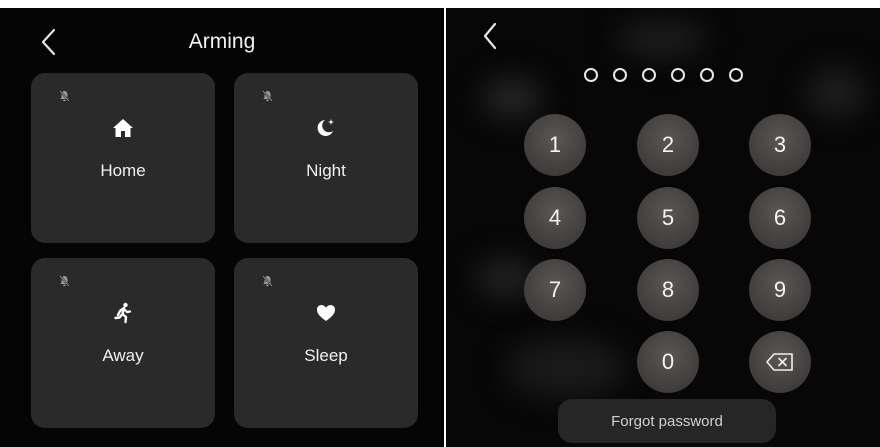  What do you see at coordinates (668, 218) in the screenshot?
I see `key-5: 5` at bounding box center [668, 218].